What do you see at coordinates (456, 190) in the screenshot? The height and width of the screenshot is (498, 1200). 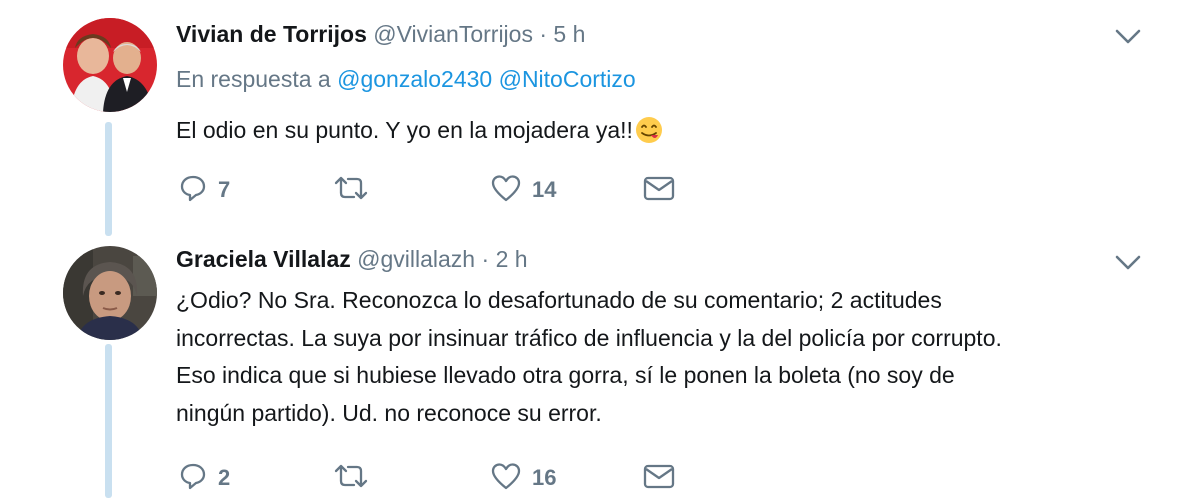 I see `tweet-actions: 7 14` at bounding box center [456, 190].